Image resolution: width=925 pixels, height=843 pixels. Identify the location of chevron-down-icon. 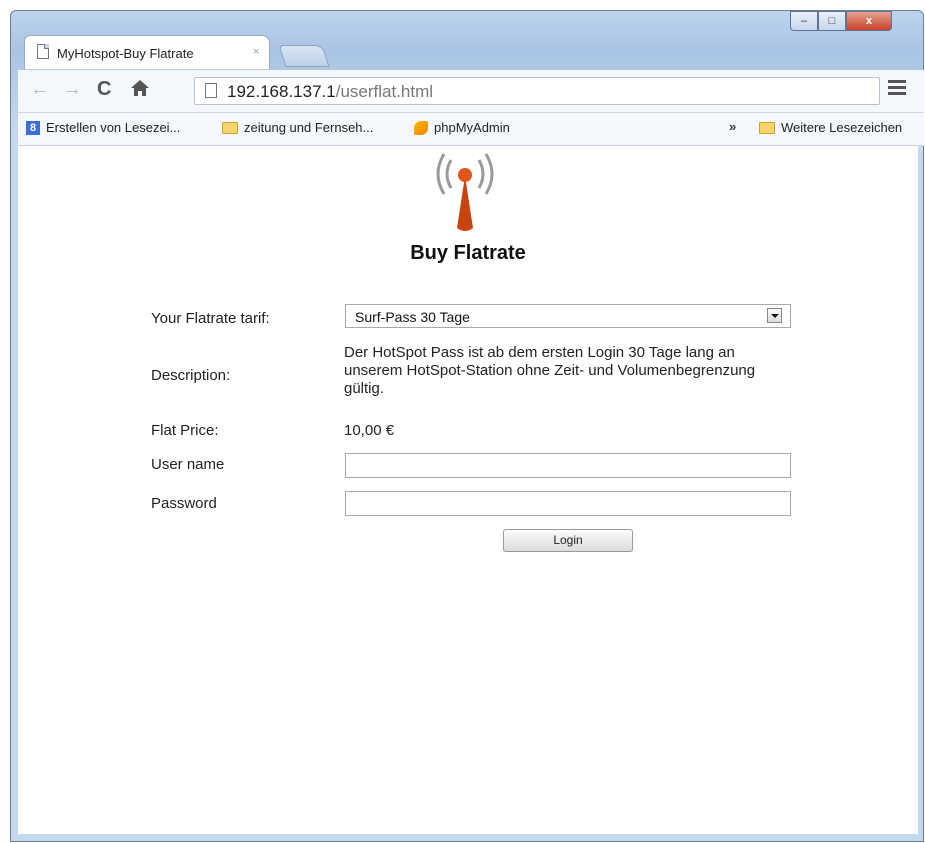
(774, 315).